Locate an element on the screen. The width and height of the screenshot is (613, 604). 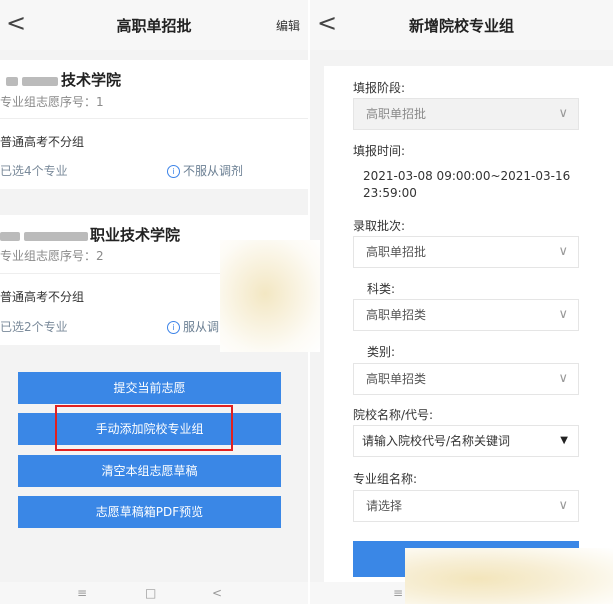
school-name: 技术学院 is located at coordinates (91, 80).